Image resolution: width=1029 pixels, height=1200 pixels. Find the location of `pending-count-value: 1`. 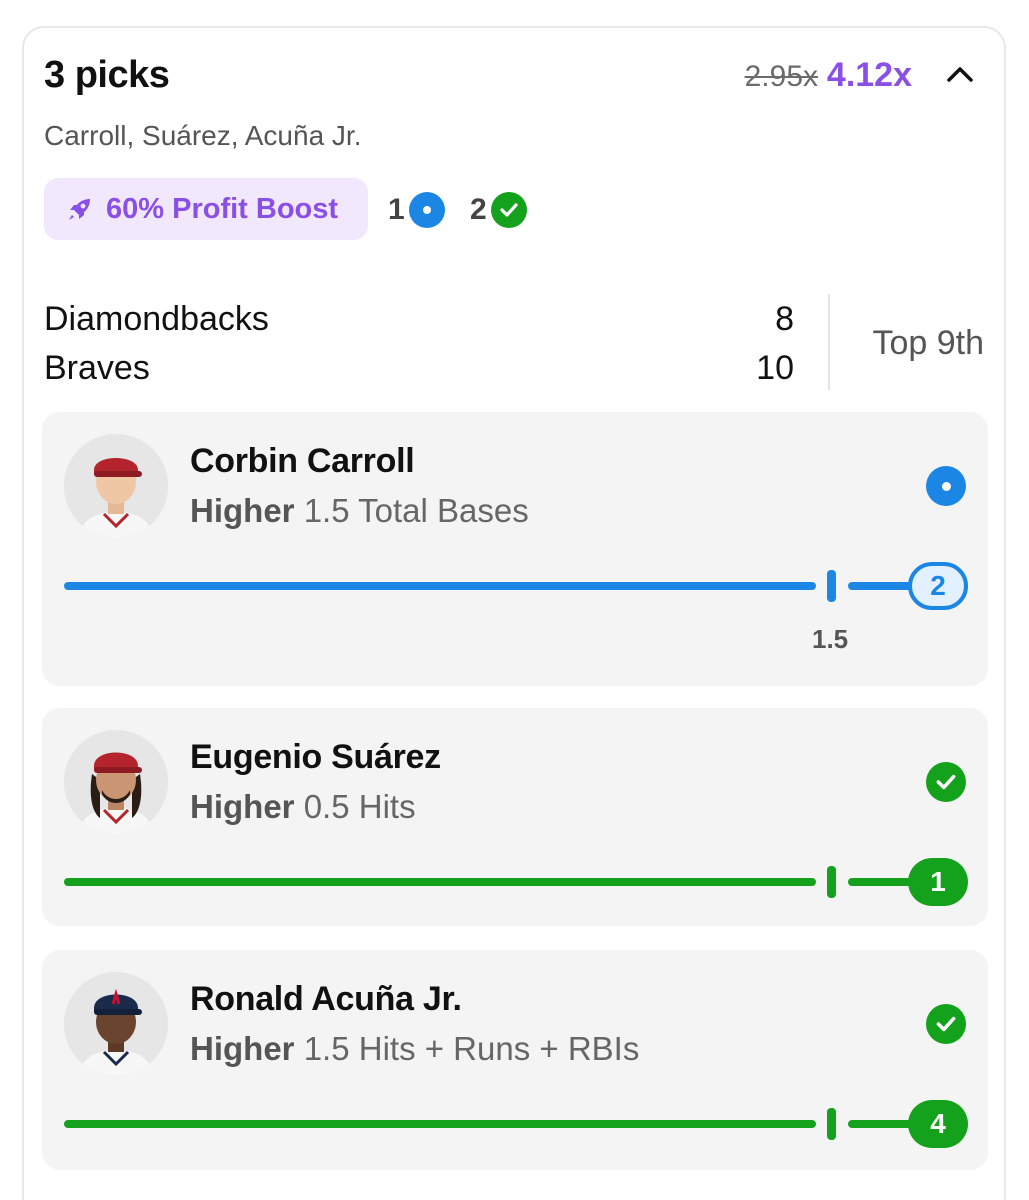

pending-count-value: 1 is located at coordinates (396, 209).